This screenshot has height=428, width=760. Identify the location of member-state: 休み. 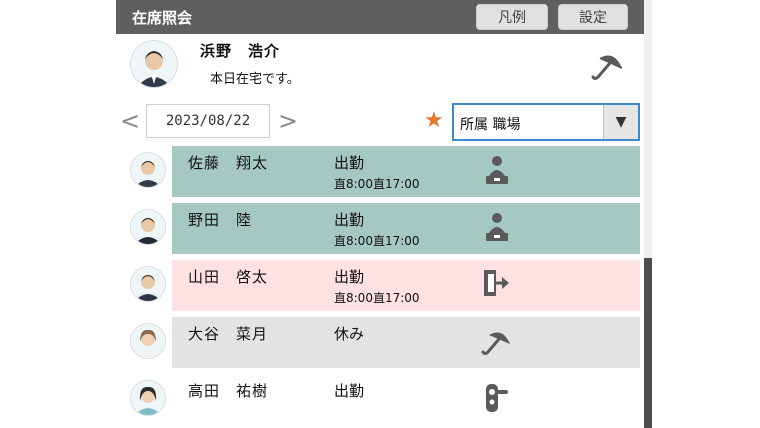
(349, 334).